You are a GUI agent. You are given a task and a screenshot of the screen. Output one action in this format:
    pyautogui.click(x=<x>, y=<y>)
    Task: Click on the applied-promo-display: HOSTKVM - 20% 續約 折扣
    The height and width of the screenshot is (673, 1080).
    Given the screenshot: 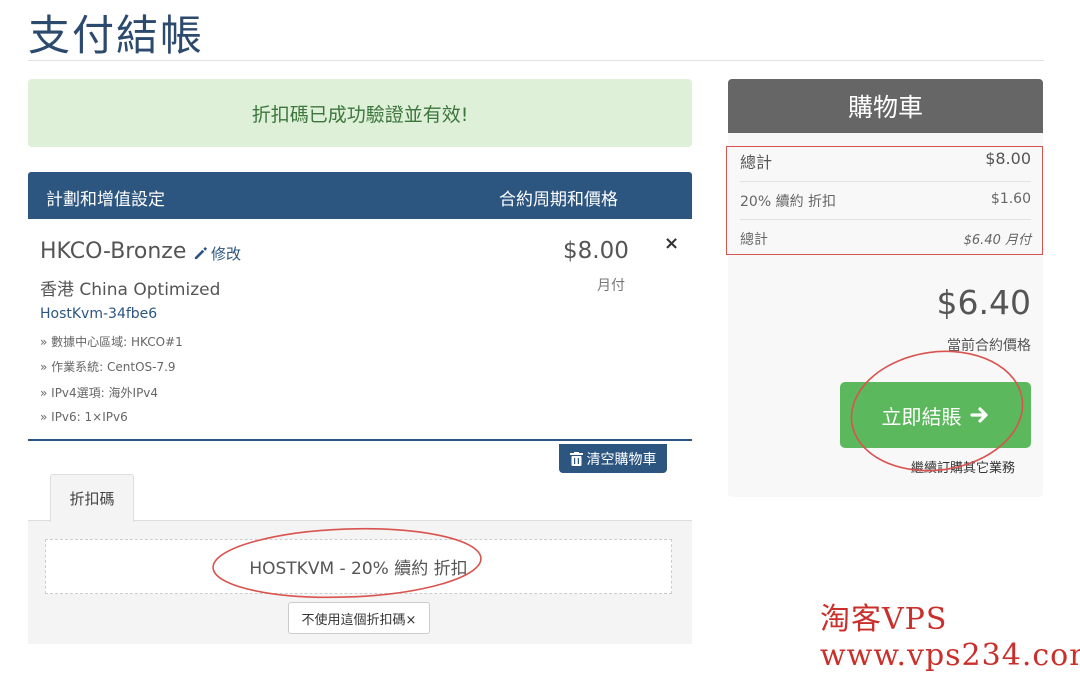 What is the action you would take?
    pyautogui.click(x=358, y=566)
    